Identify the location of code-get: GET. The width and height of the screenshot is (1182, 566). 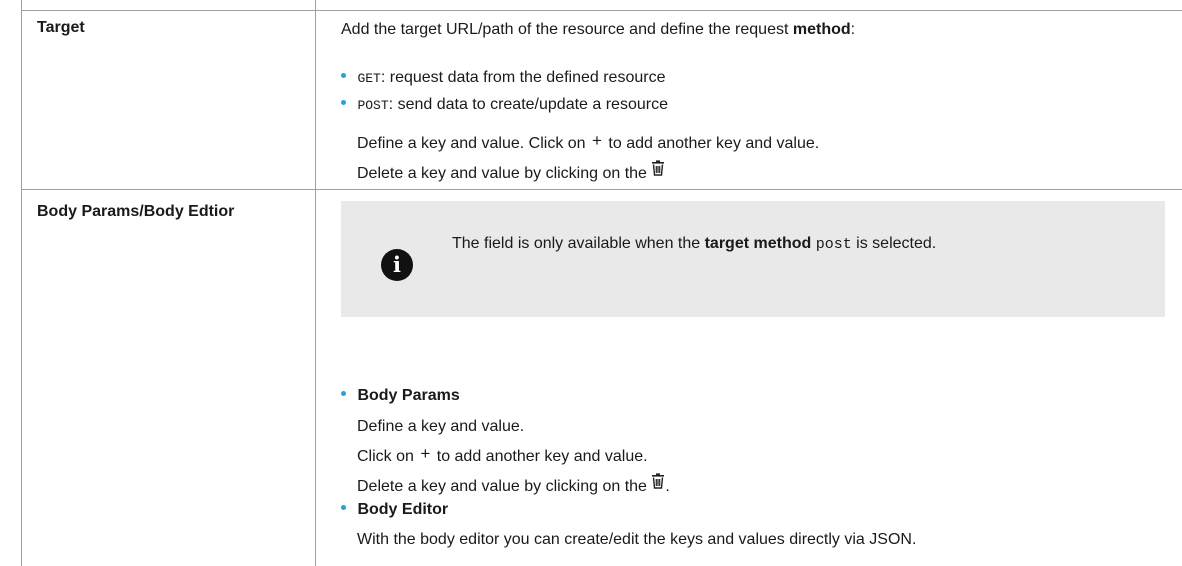
(369, 78).